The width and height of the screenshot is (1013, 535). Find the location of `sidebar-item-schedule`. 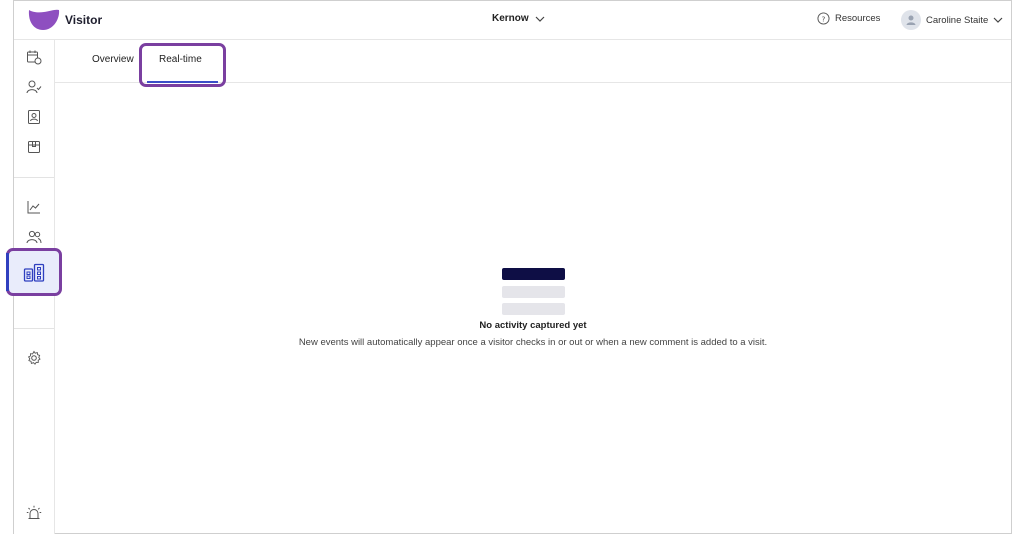

sidebar-item-schedule is located at coordinates (34, 57).